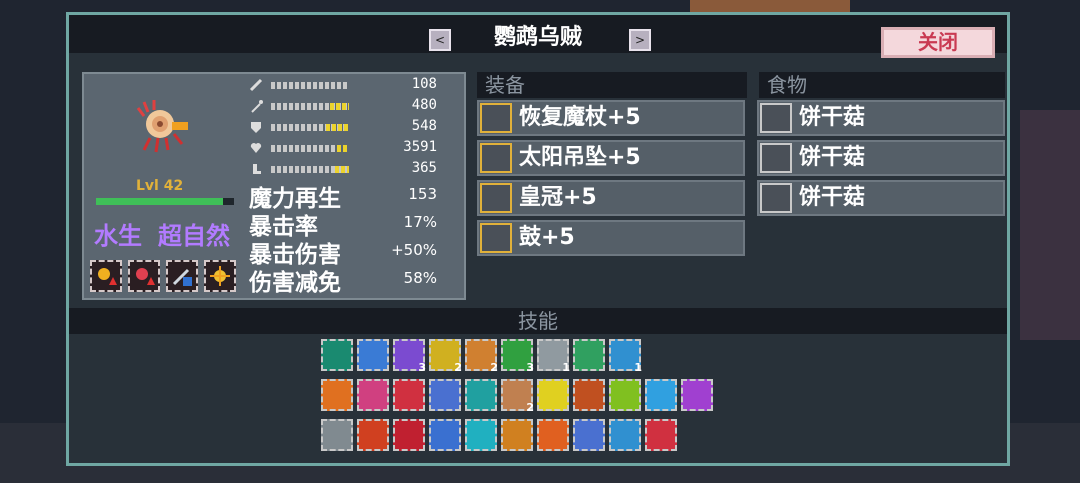  What do you see at coordinates (538, 321) in the screenshot?
I see `skills-header: 技能` at bounding box center [538, 321].